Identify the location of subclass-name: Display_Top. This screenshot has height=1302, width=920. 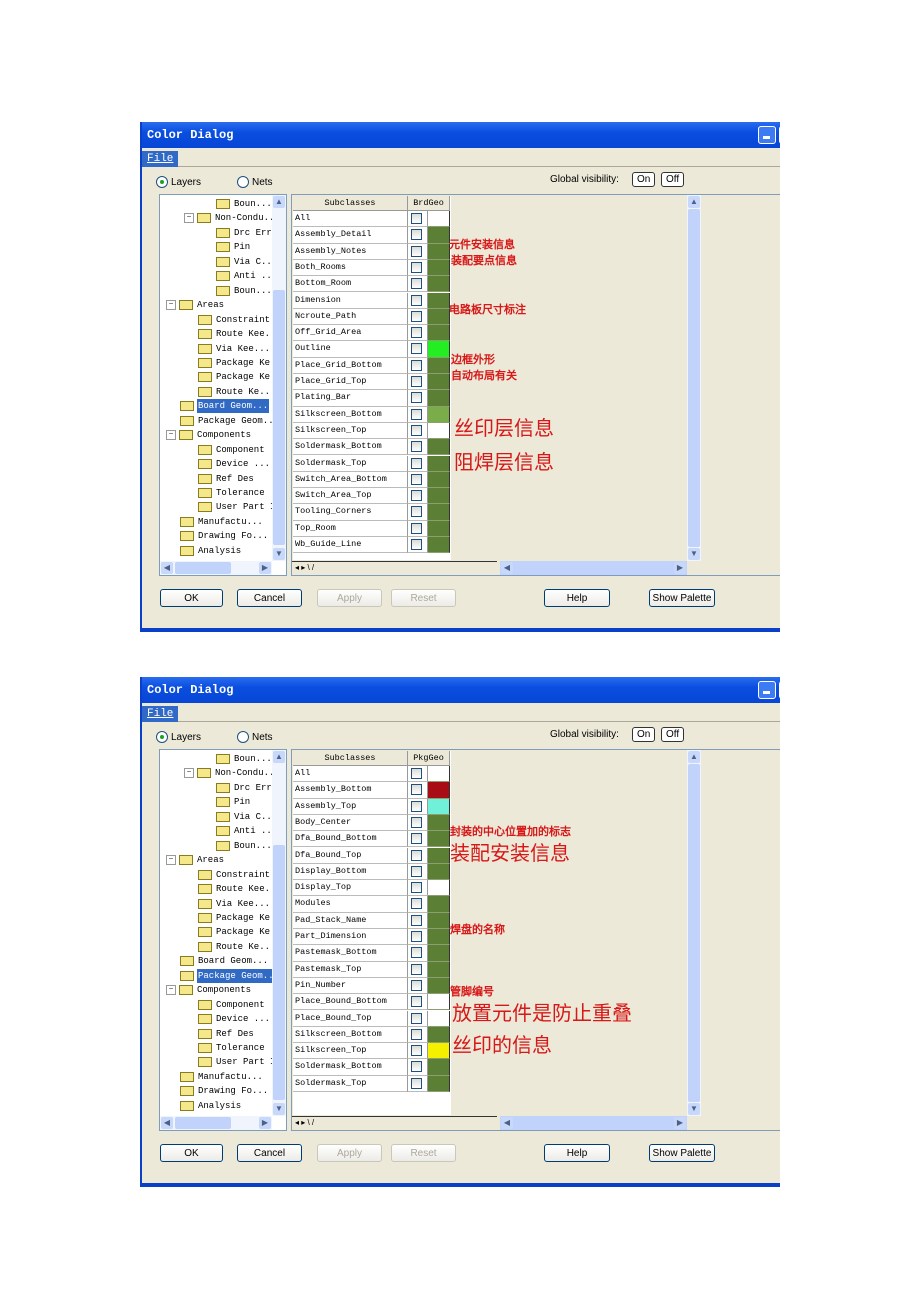
(350, 888).